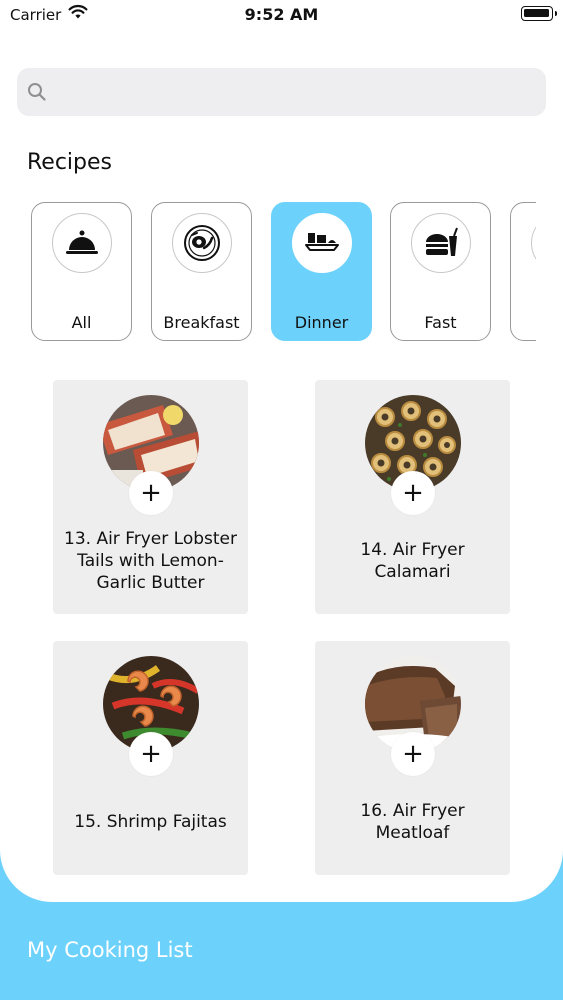  What do you see at coordinates (523, 271) in the screenshot?
I see `category-more` at bounding box center [523, 271].